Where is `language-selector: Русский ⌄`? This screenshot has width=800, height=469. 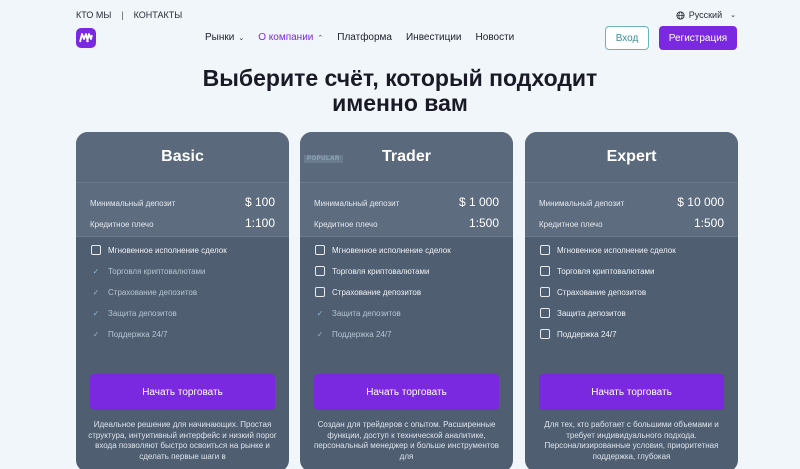 language-selector: Русский ⌄ is located at coordinates (706, 15).